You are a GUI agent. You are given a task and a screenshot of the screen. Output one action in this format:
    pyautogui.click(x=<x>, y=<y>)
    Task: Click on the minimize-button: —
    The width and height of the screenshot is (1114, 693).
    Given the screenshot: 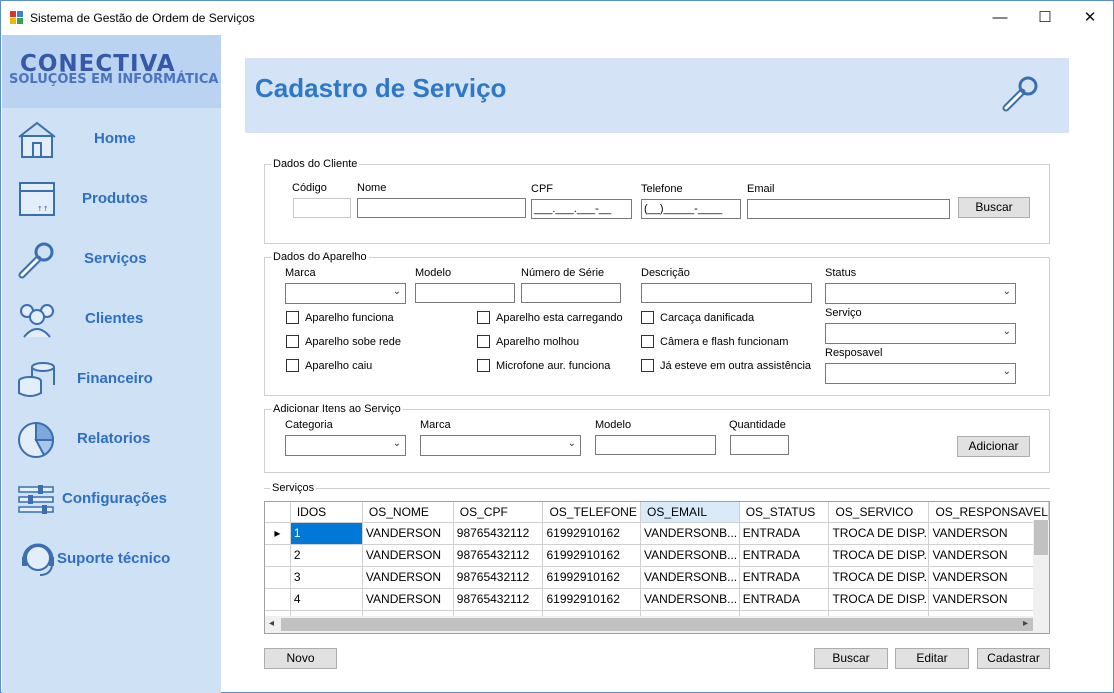 What is the action you would take?
    pyautogui.click(x=1000, y=18)
    